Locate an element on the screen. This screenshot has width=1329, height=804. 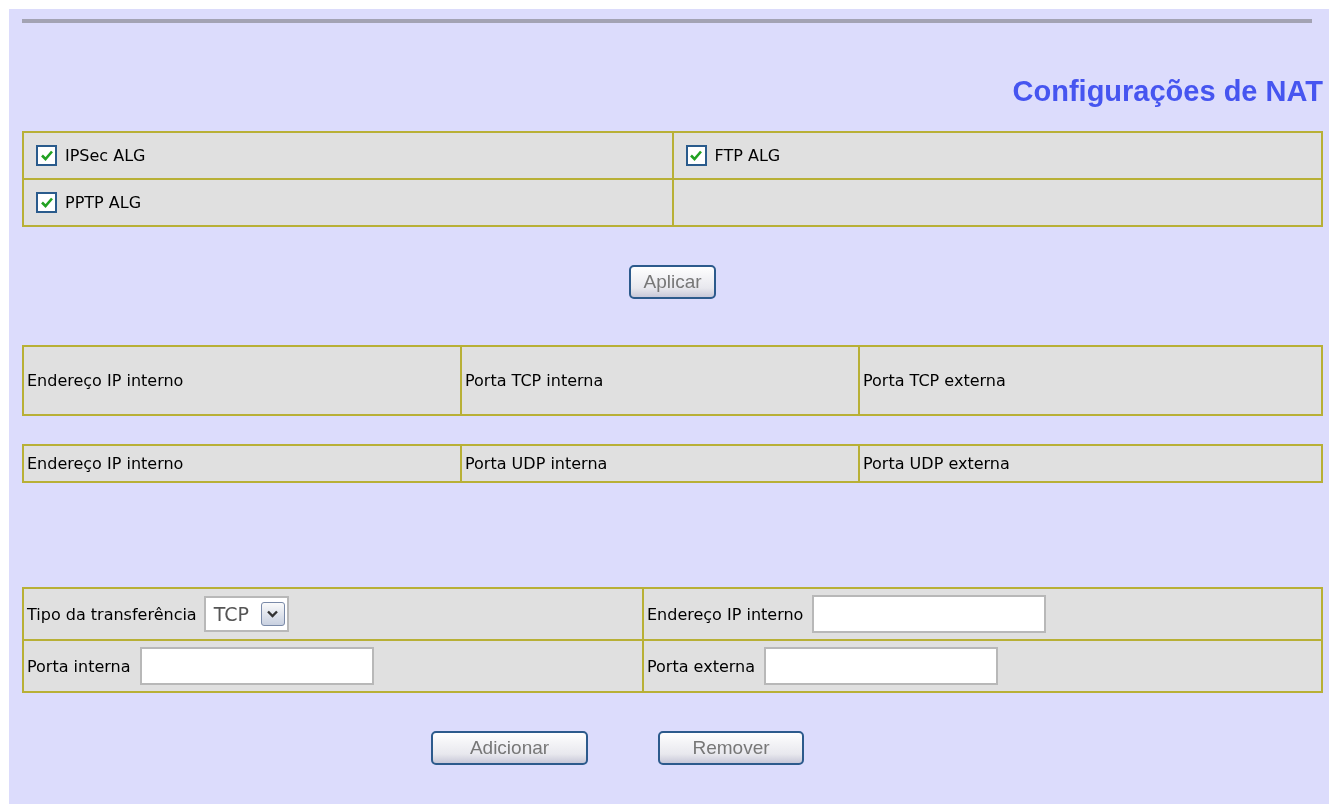
column-header: Porta UDP externa is located at coordinates (936, 463).